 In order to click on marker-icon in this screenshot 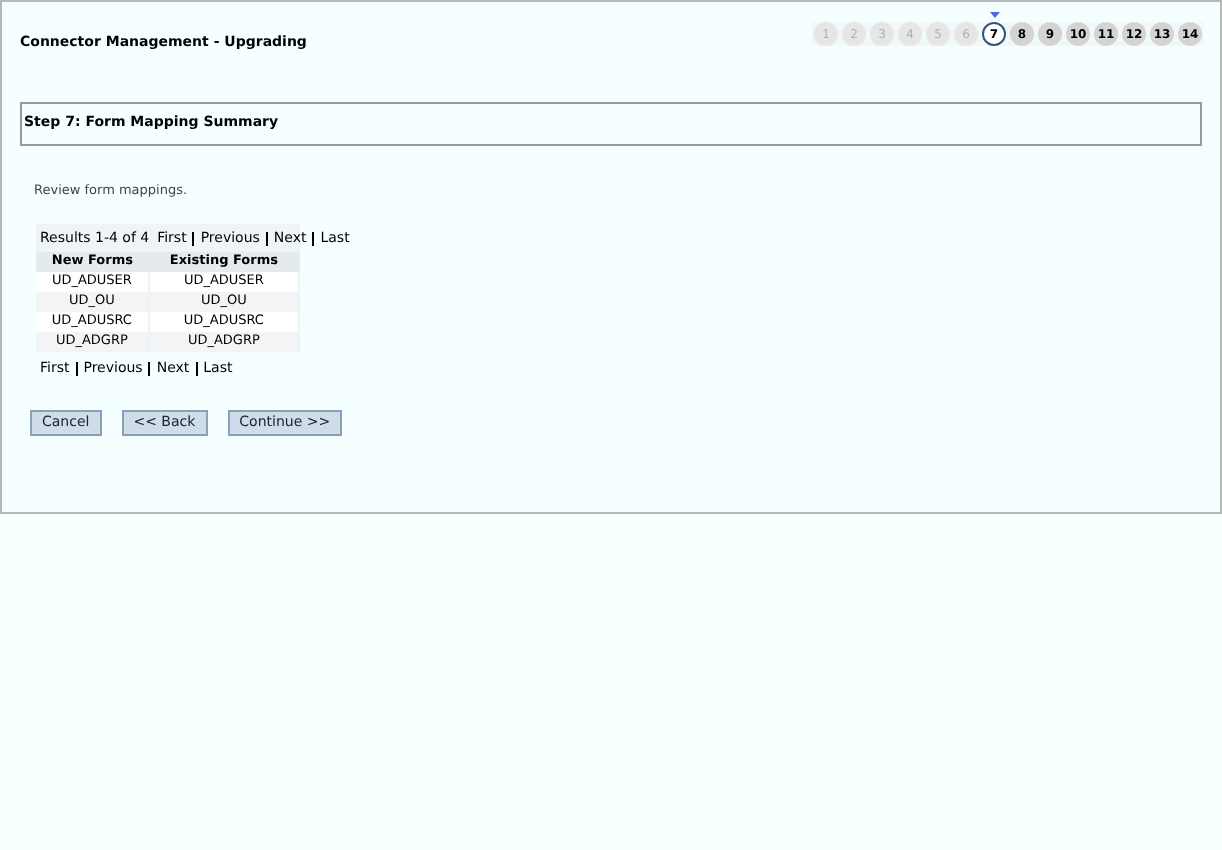, I will do `click(995, 15)`.